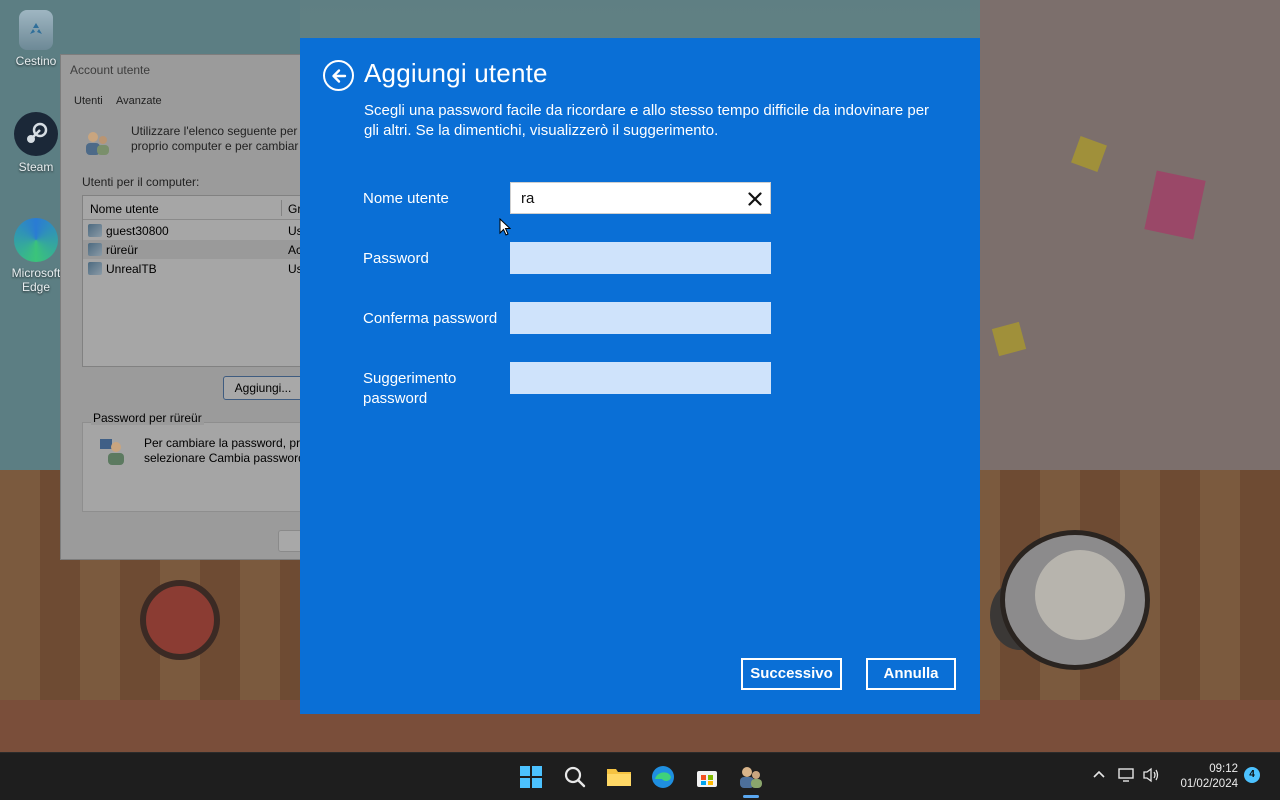 The image size is (1280, 800). What do you see at coordinates (124, 209) in the screenshot?
I see `column-header-username: Nome utente` at bounding box center [124, 209].